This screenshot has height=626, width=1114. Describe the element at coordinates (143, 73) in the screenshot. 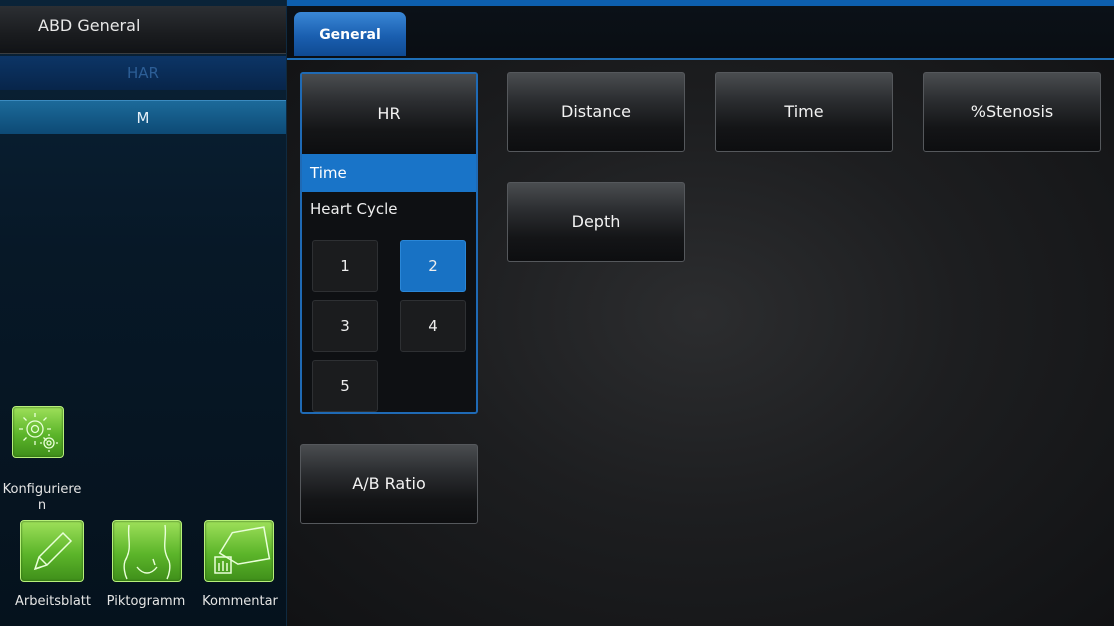

I see `mode-har: HAR` at that location.